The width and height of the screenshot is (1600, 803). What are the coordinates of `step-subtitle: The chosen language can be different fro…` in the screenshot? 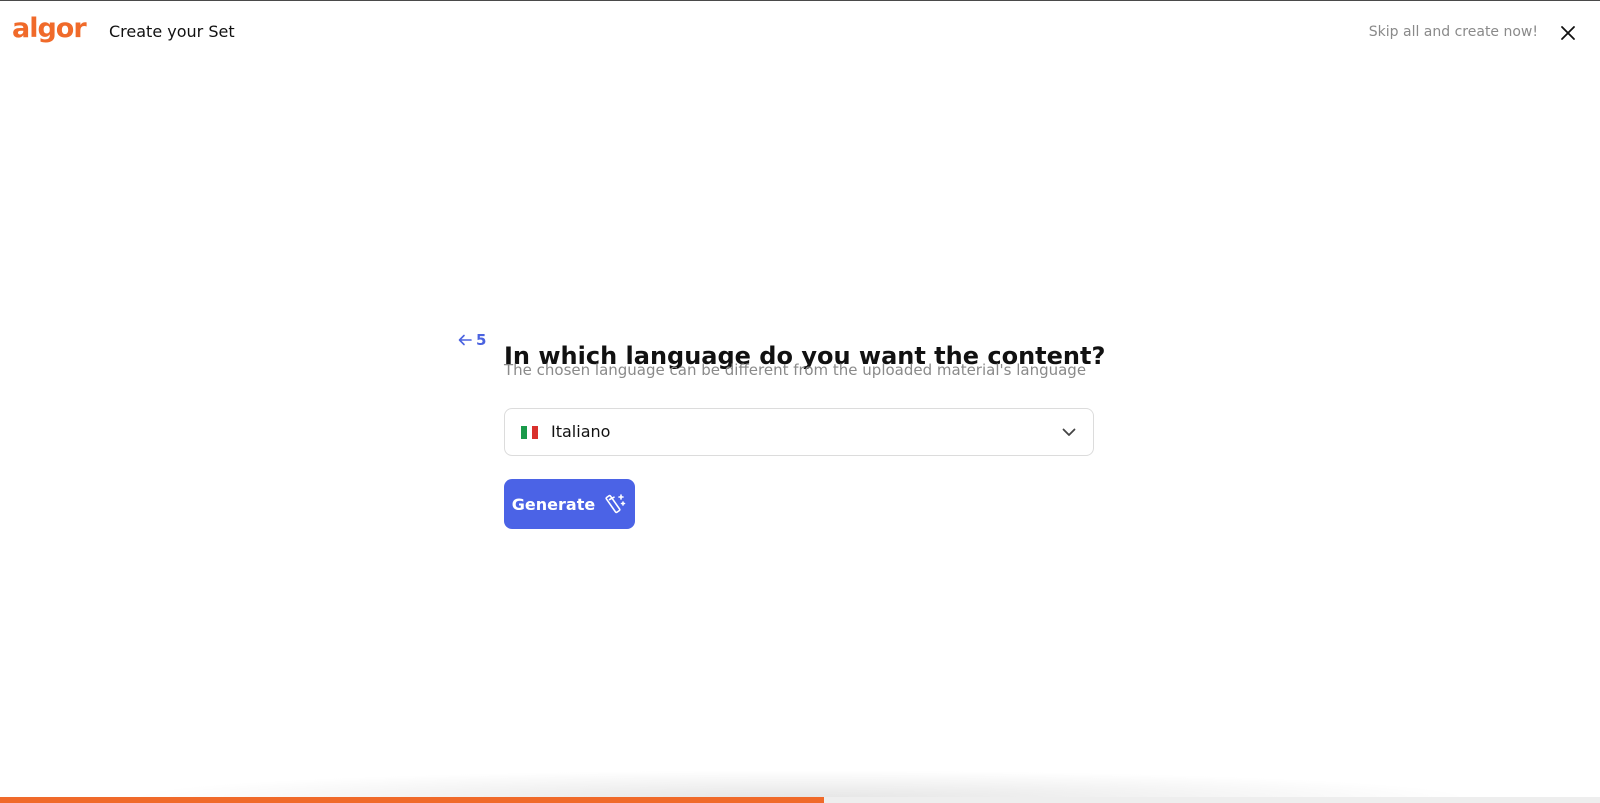 It's located at (795, 370).